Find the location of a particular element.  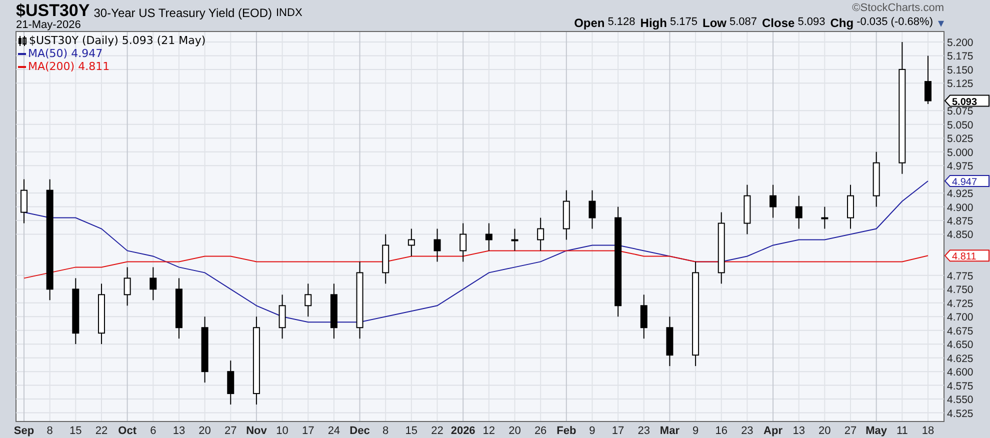

axis-label: 4.525 is located at coordinates (960, 414).